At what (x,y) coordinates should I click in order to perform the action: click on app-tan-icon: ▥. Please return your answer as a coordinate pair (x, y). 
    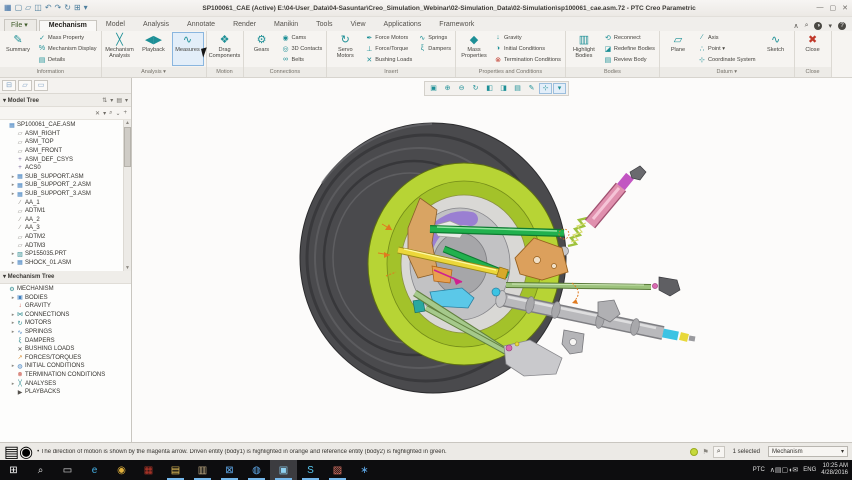
    Looking at the image, I should click on (202, 470).